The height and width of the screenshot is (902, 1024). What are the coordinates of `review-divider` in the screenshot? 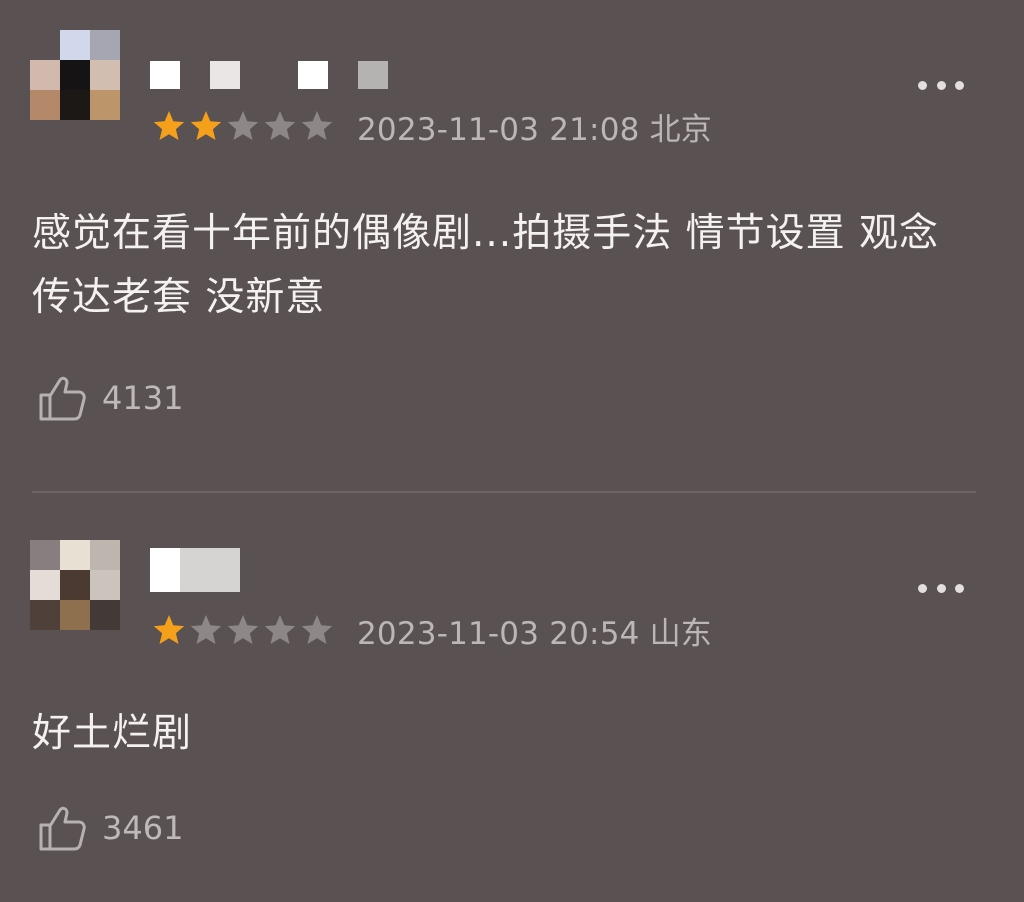 It's located at (504, 492).